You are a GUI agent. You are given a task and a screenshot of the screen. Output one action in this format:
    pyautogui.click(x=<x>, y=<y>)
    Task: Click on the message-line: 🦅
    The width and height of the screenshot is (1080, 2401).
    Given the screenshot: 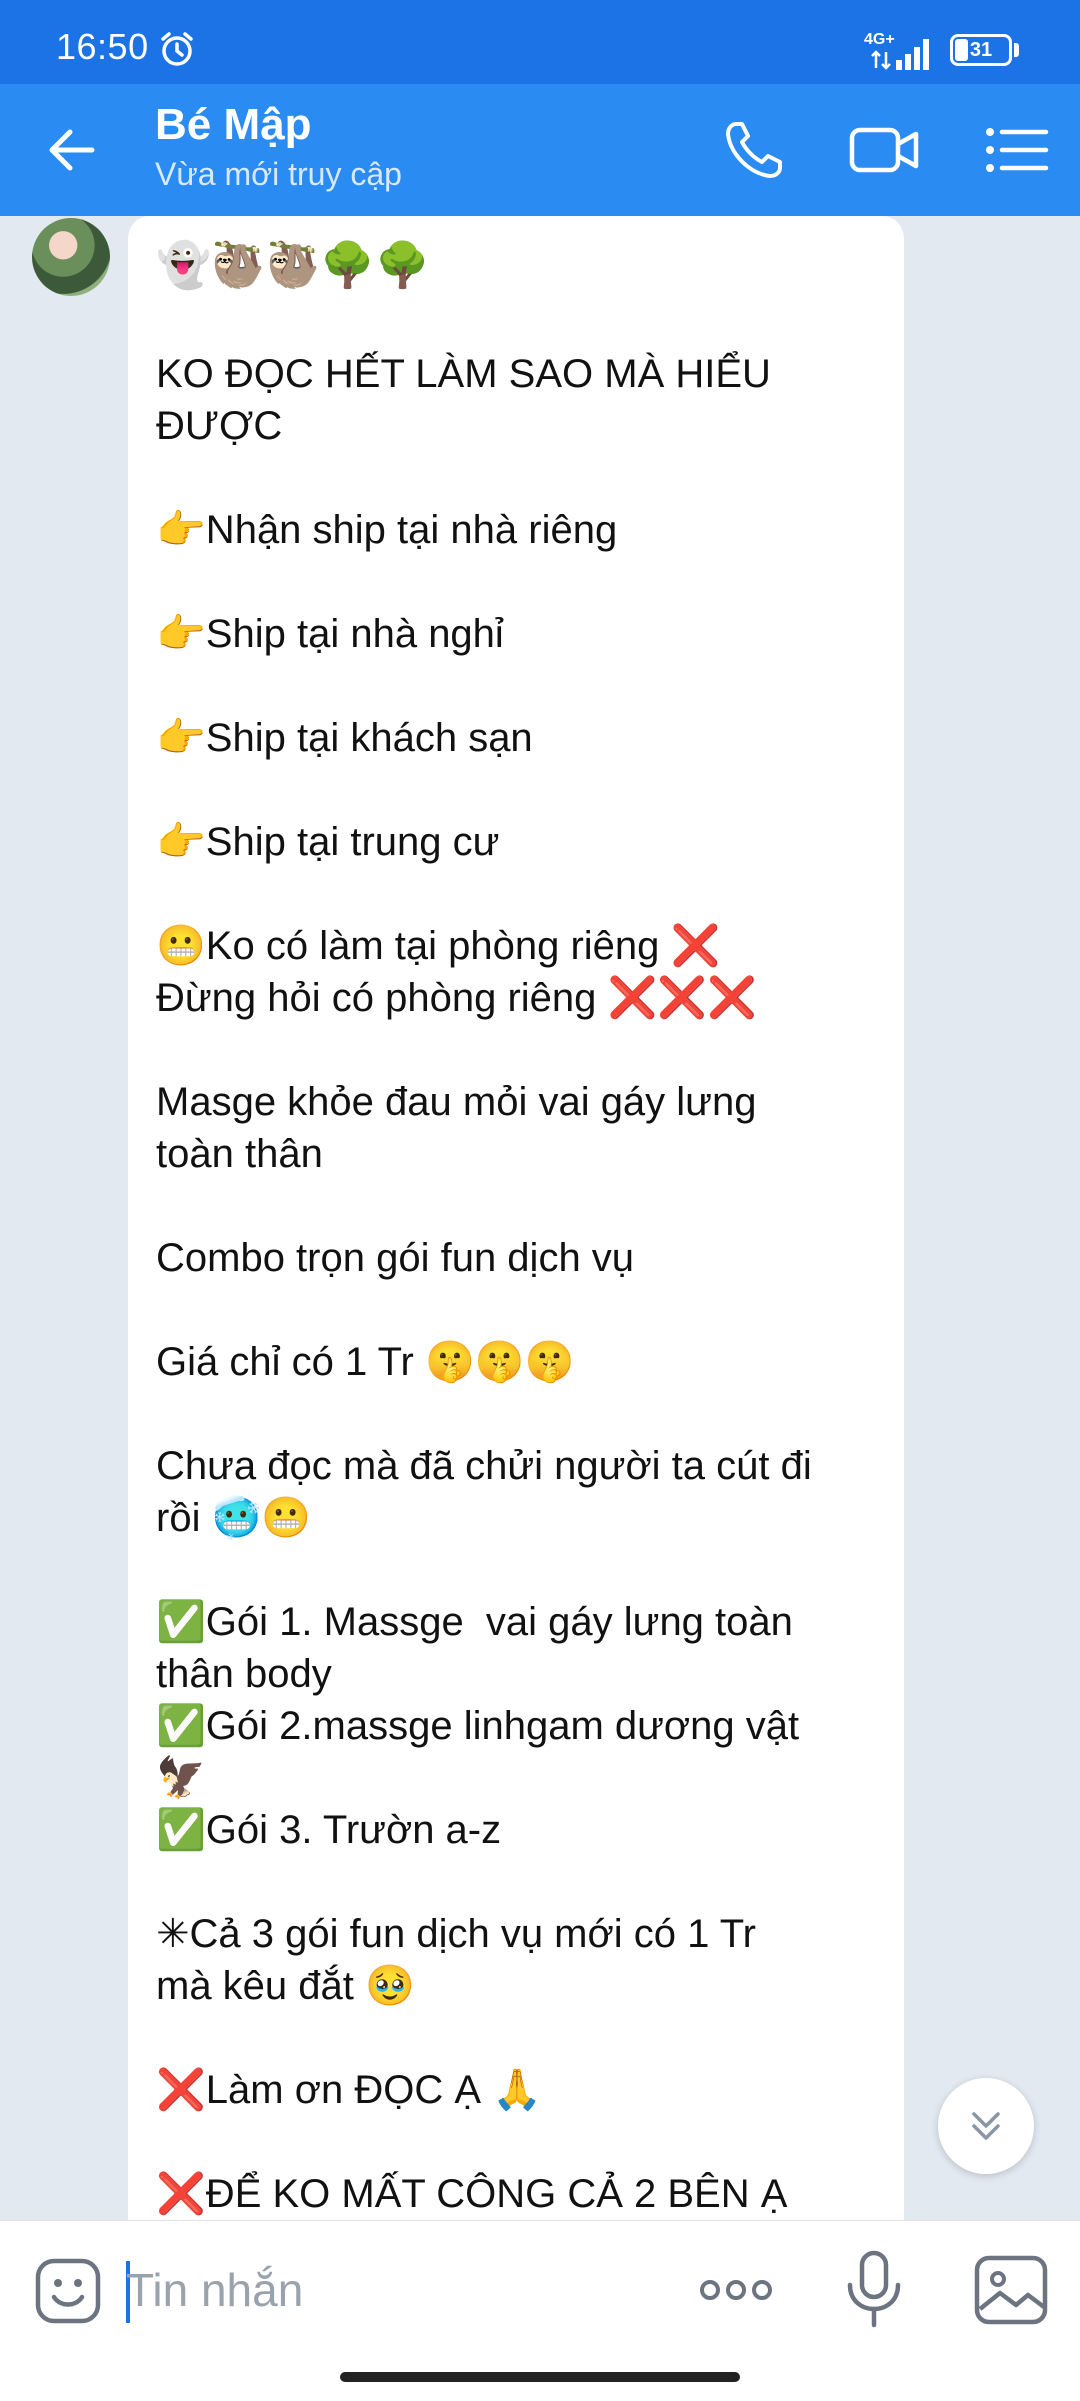 What is the action you would take?
    pyautogui.click(x=181, y=1778)
    